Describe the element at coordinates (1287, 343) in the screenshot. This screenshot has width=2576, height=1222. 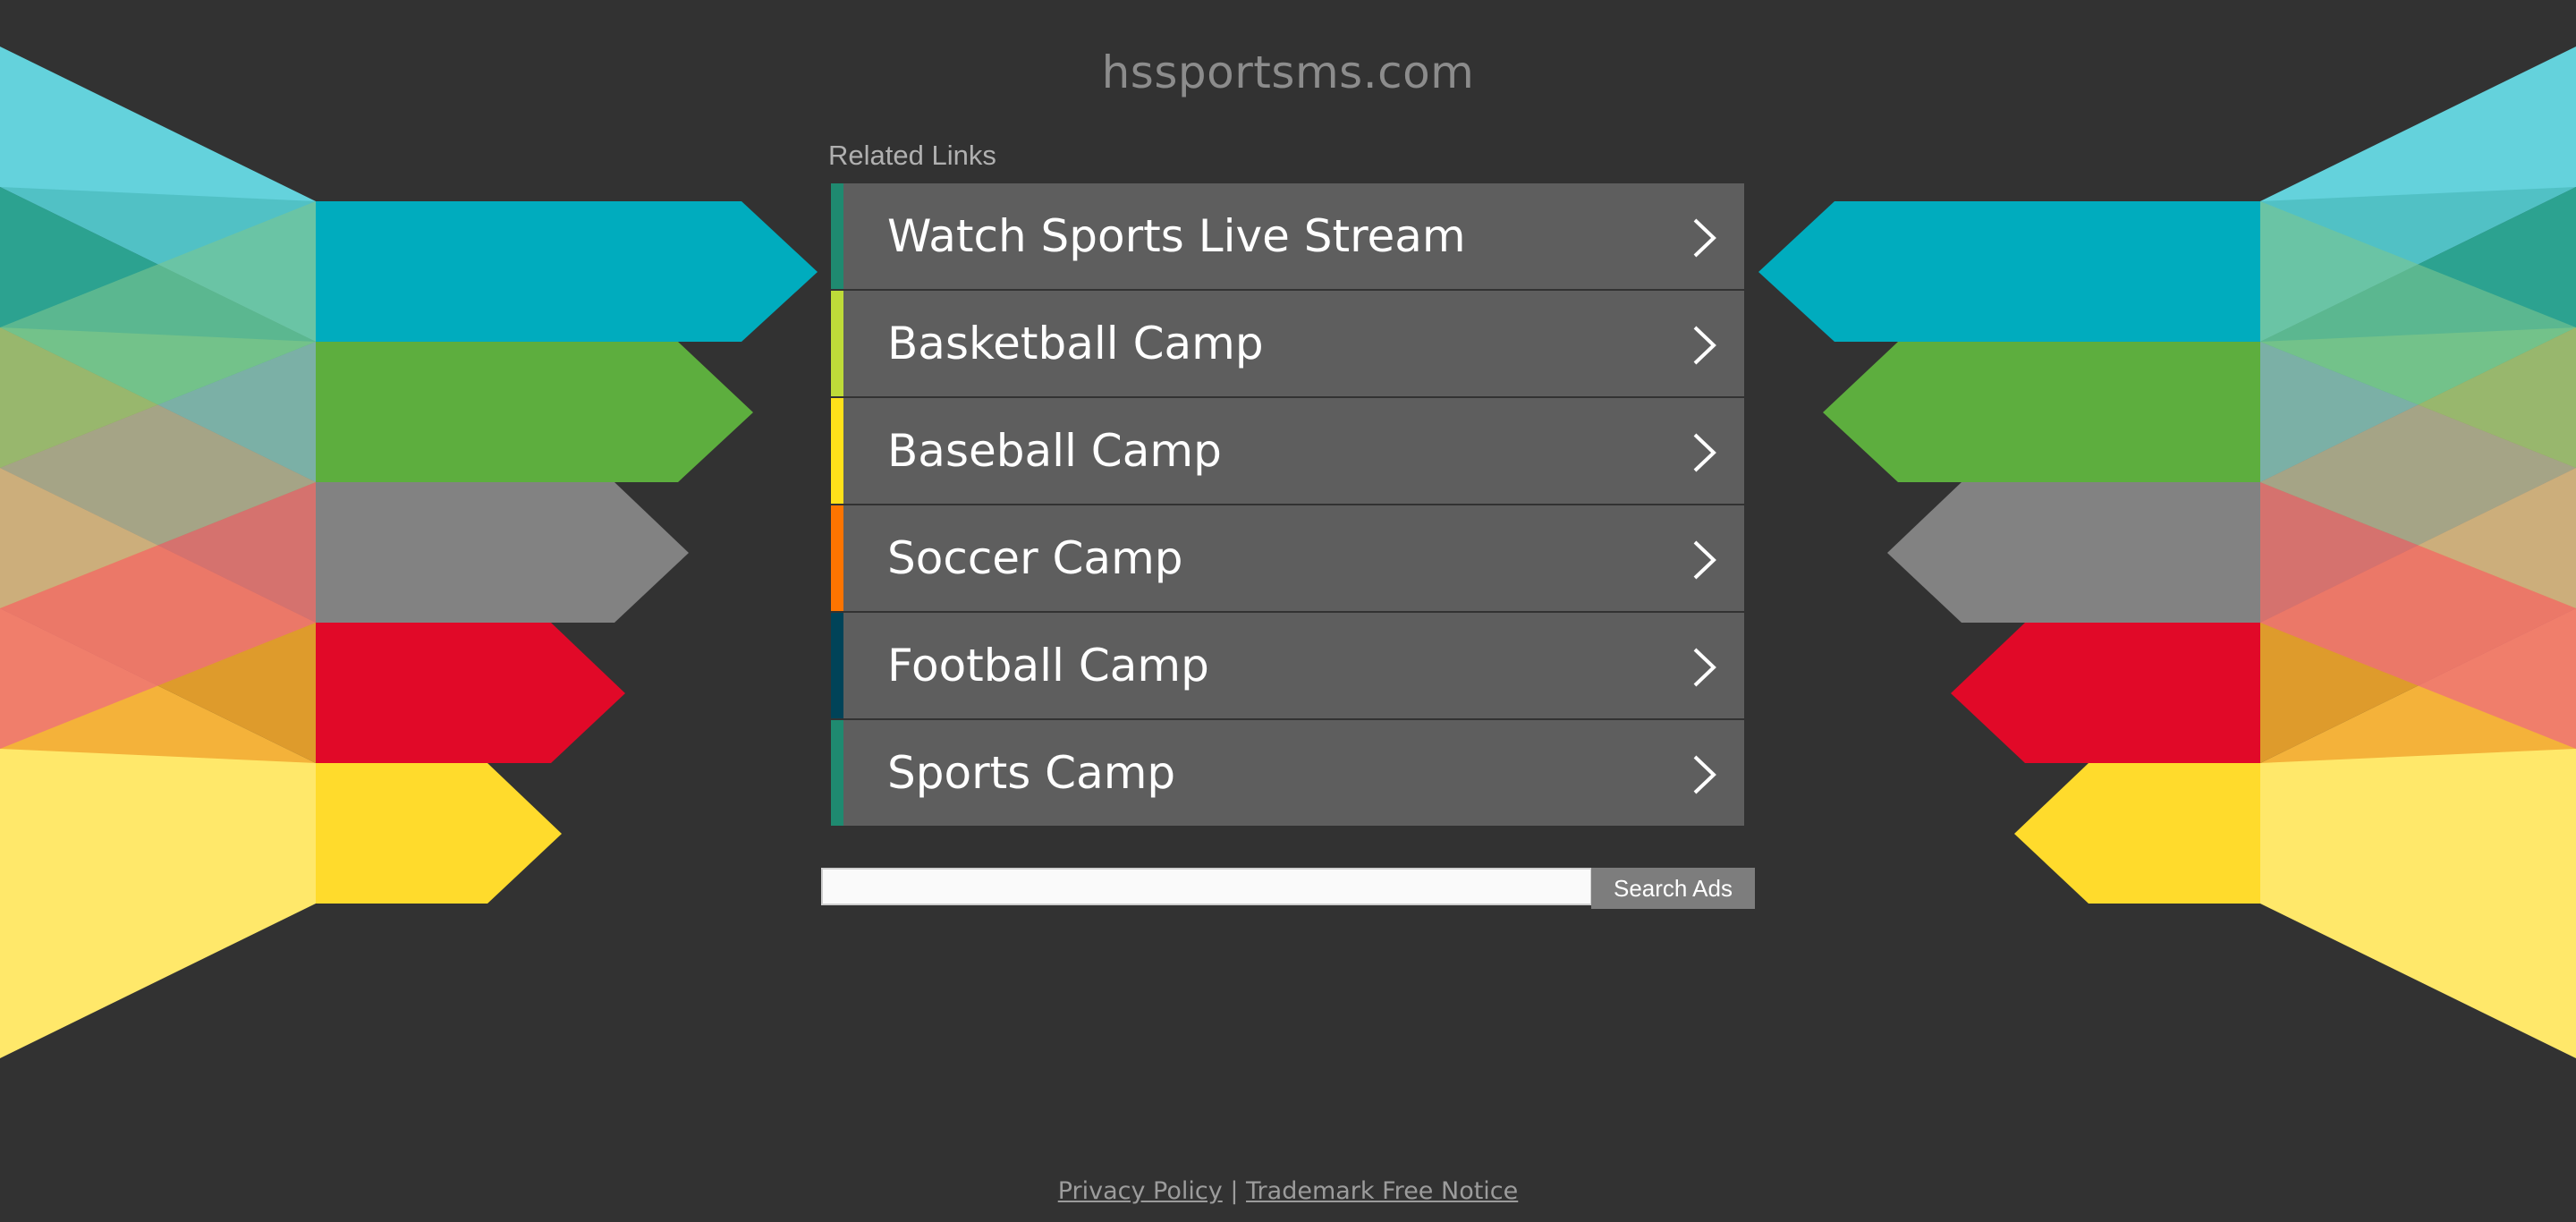
I see `related-link-item: Basketball Camp` at that location.